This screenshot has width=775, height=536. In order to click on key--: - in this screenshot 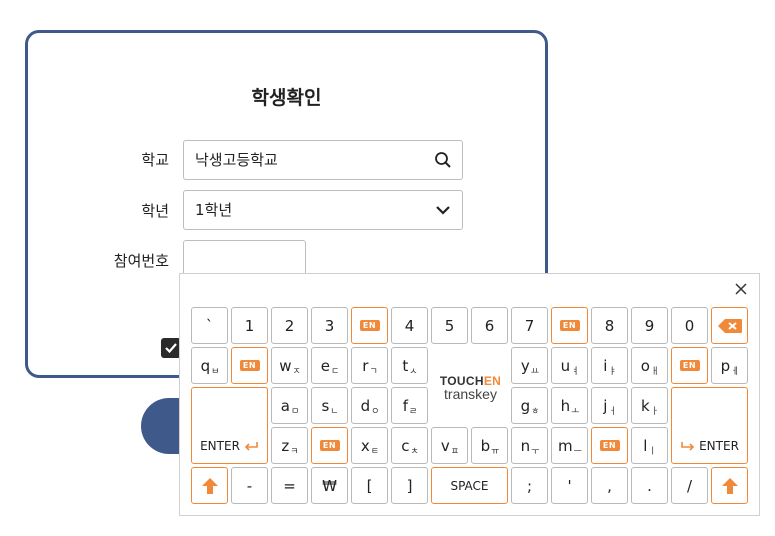, I will do `click(249, 485)`.